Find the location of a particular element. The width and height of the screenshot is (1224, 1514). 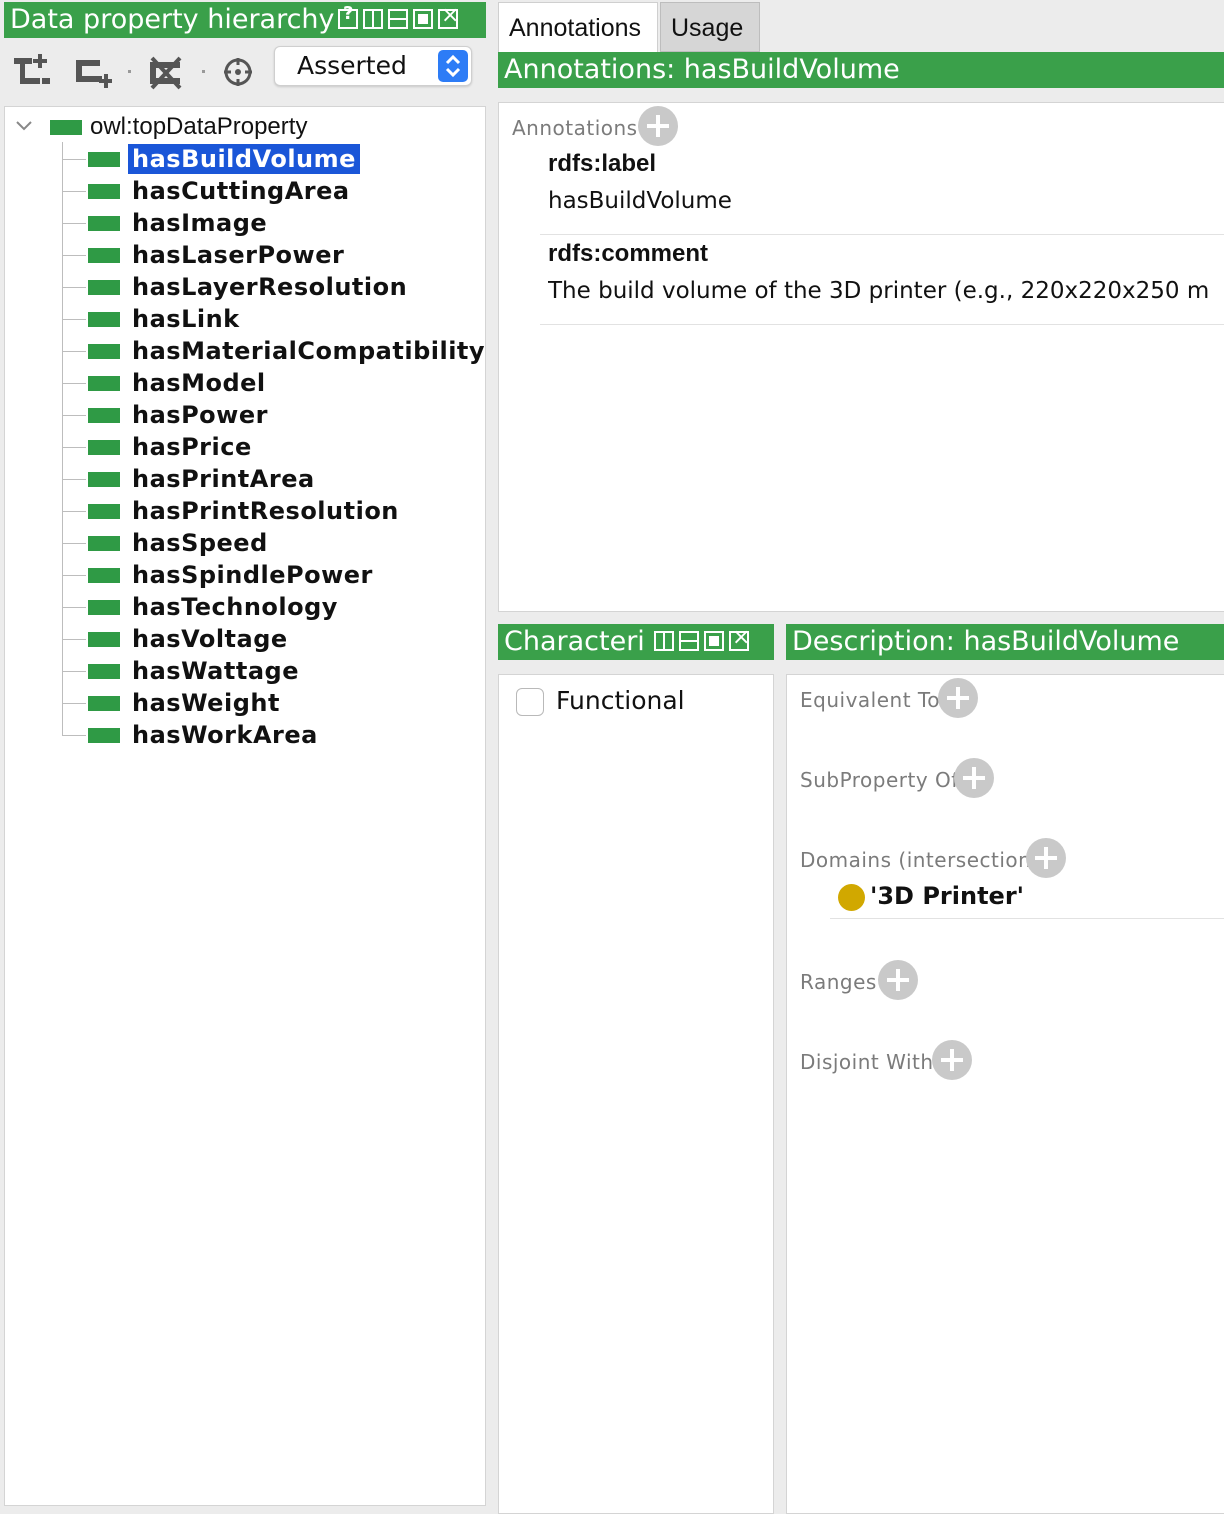

domains-title: Domains (intersection) is located at coordinates (920, 860).